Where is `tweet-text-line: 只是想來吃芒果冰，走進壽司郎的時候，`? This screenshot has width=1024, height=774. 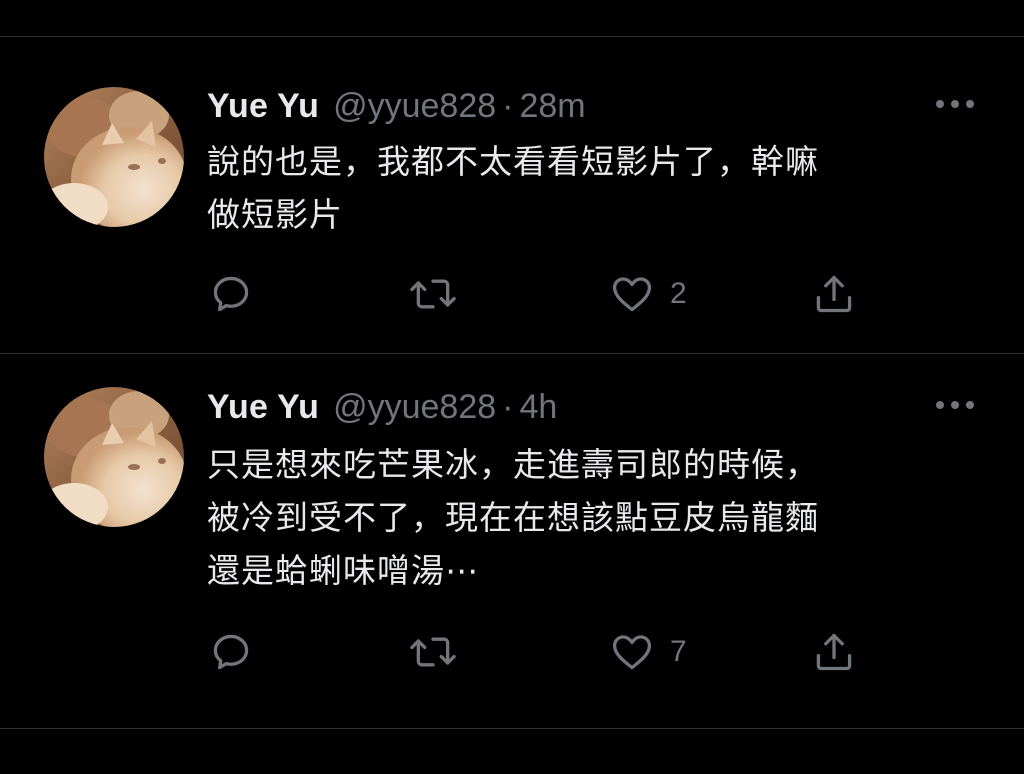
tweet-text-line: 只是想來吃芒果冰，走進壽司郎的時候， is located at coordinates (513, 464).